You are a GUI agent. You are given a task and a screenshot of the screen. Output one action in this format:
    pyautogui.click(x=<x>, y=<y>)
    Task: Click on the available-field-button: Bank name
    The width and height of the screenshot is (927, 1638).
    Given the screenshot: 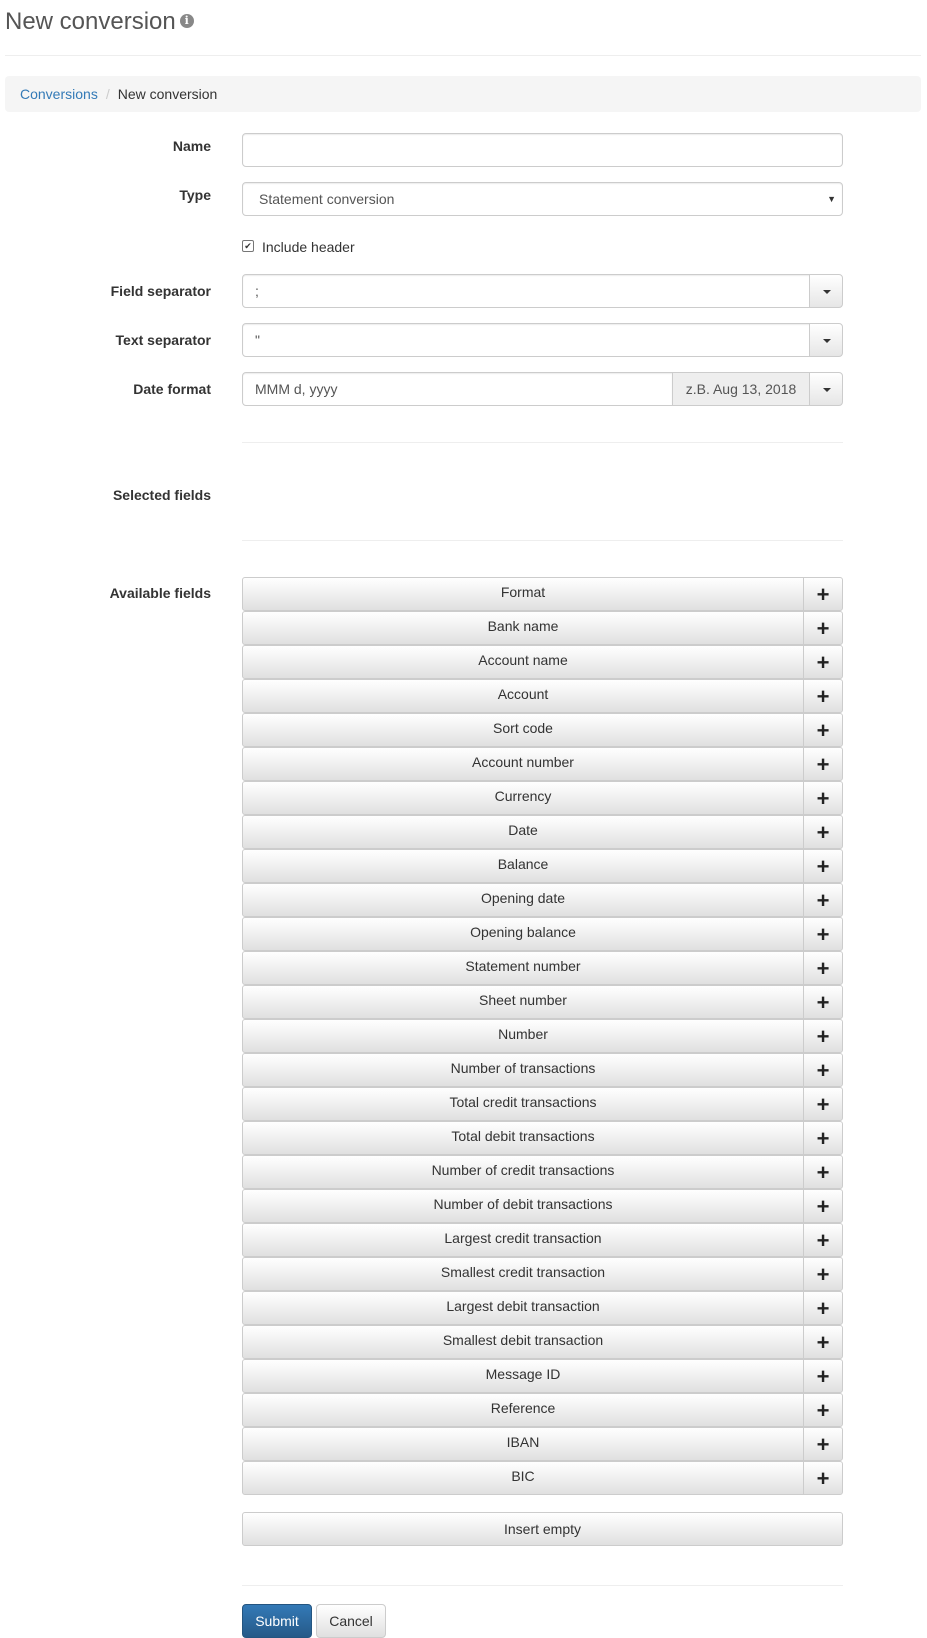 What is the action you would take?
    pyautogui.click(x=523, y=628)
    